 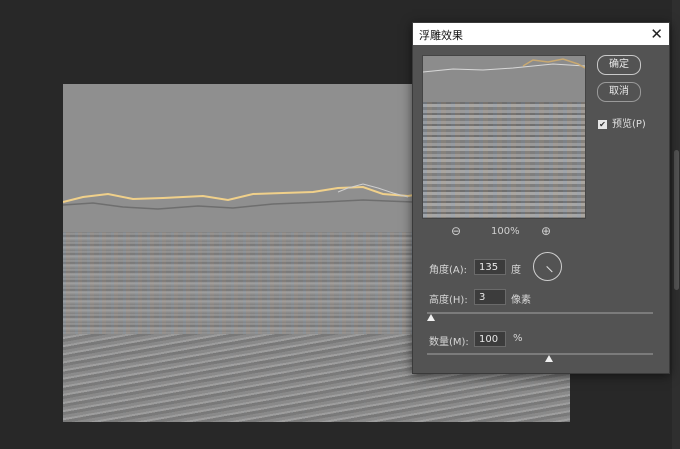 What do you see at coordinates (629, 124) in the screenshot?
I see `preview-checkbox-label: 预览(P)` at bounding box center [629, 124].